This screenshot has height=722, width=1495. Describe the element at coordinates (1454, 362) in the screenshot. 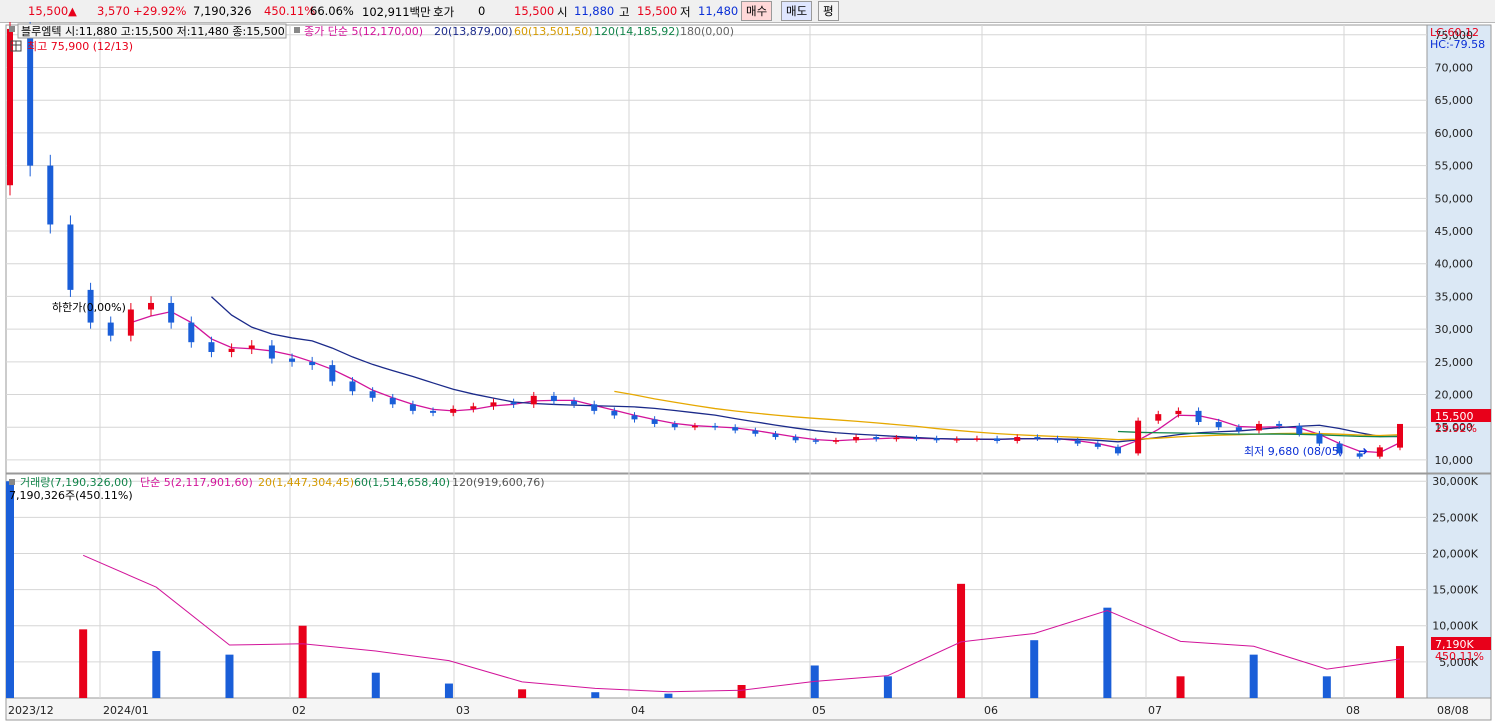

I see `price-tick: 25,000` at that location.